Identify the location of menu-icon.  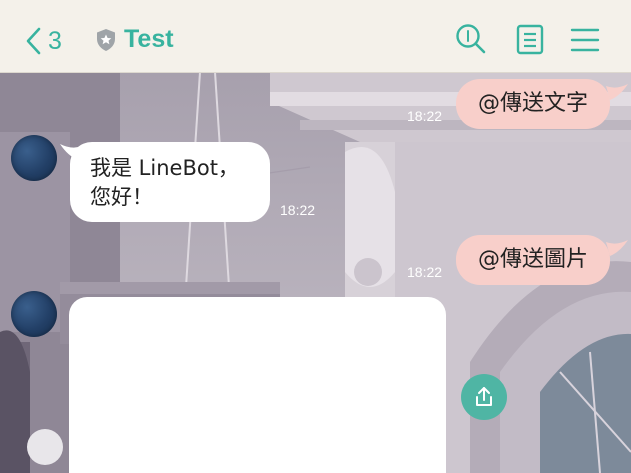
(585, 39).